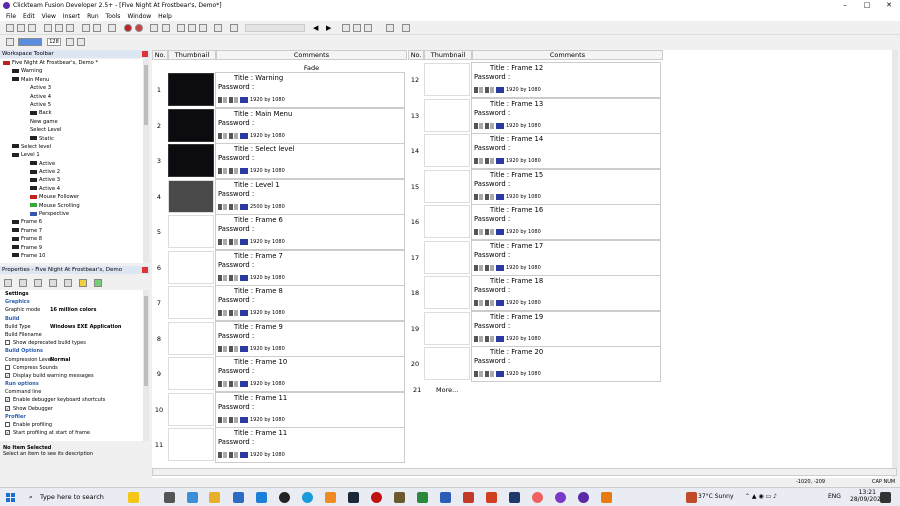 This screenshot has width=900, height=506. I want to click on tree-item: Frame 6, so click(71, 222).